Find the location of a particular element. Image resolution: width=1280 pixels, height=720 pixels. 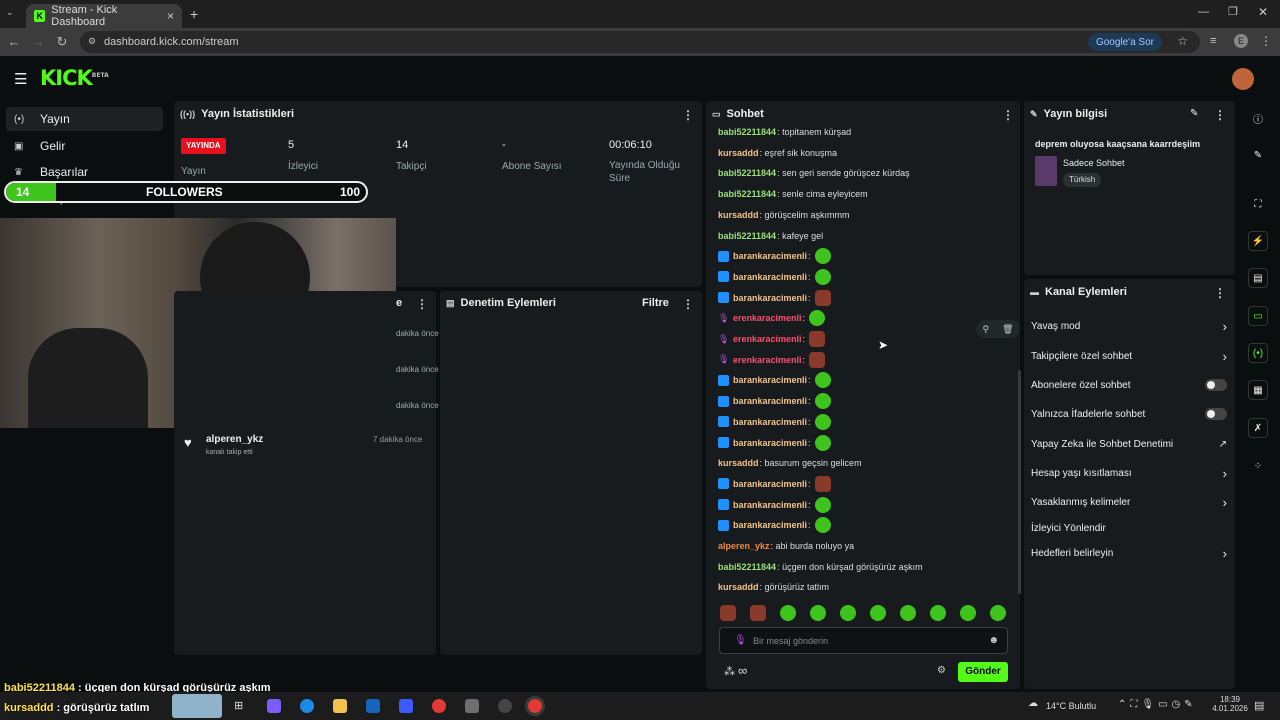

taskbar-preview is located at coordinates (197, 706).